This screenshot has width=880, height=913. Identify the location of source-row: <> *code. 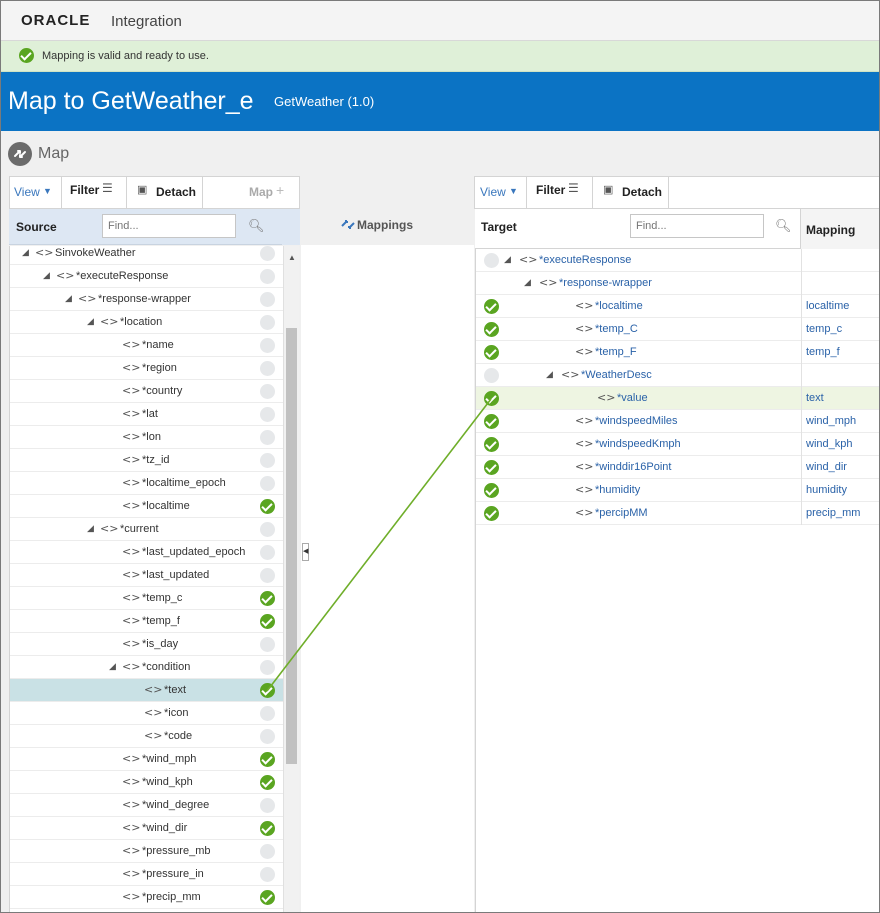
(147, 736).